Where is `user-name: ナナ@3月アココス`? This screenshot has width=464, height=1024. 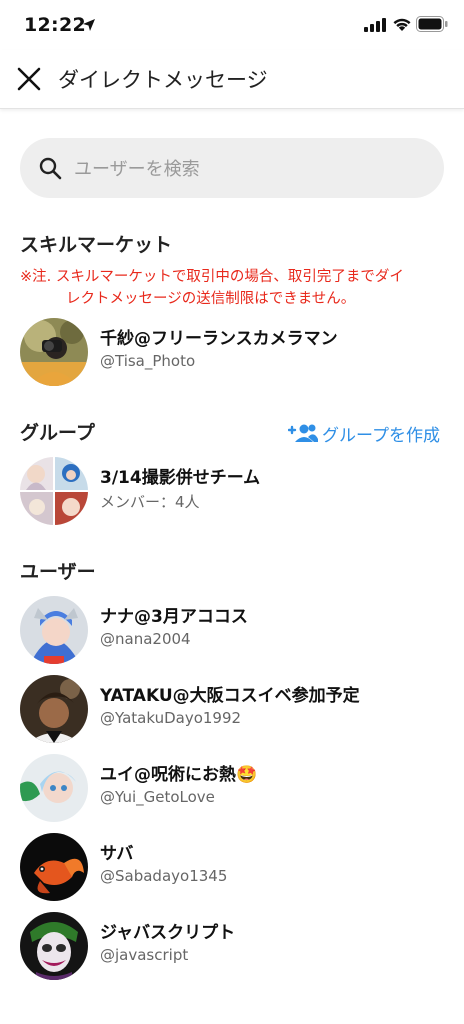
user-name: ナナ@3月アココス is located at coordinates (174, 617).